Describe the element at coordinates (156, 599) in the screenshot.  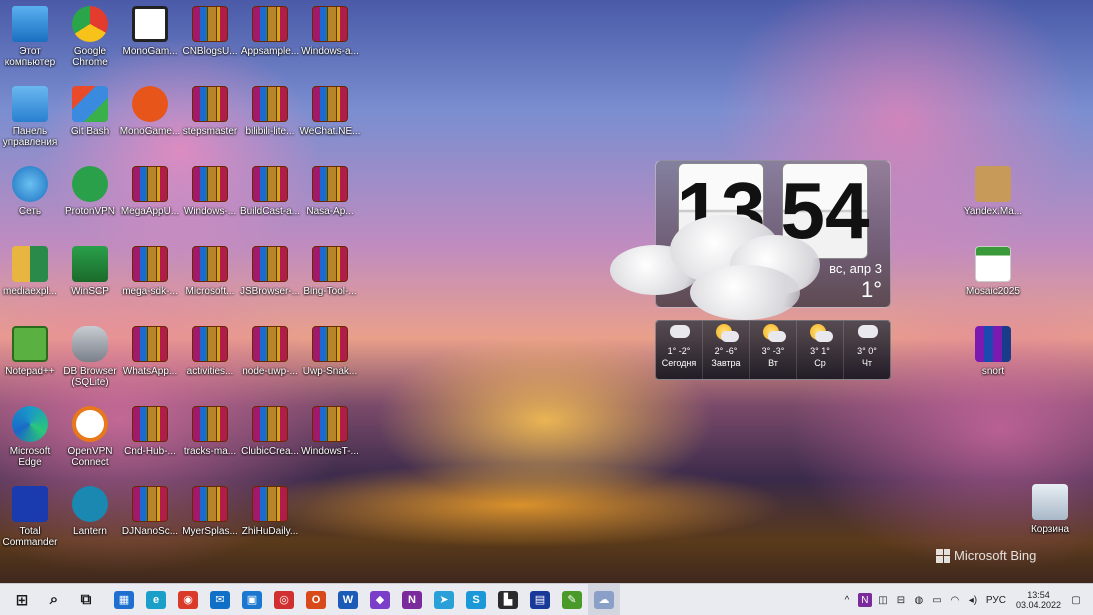
I see `edge-taskbar-button: e` at that location.